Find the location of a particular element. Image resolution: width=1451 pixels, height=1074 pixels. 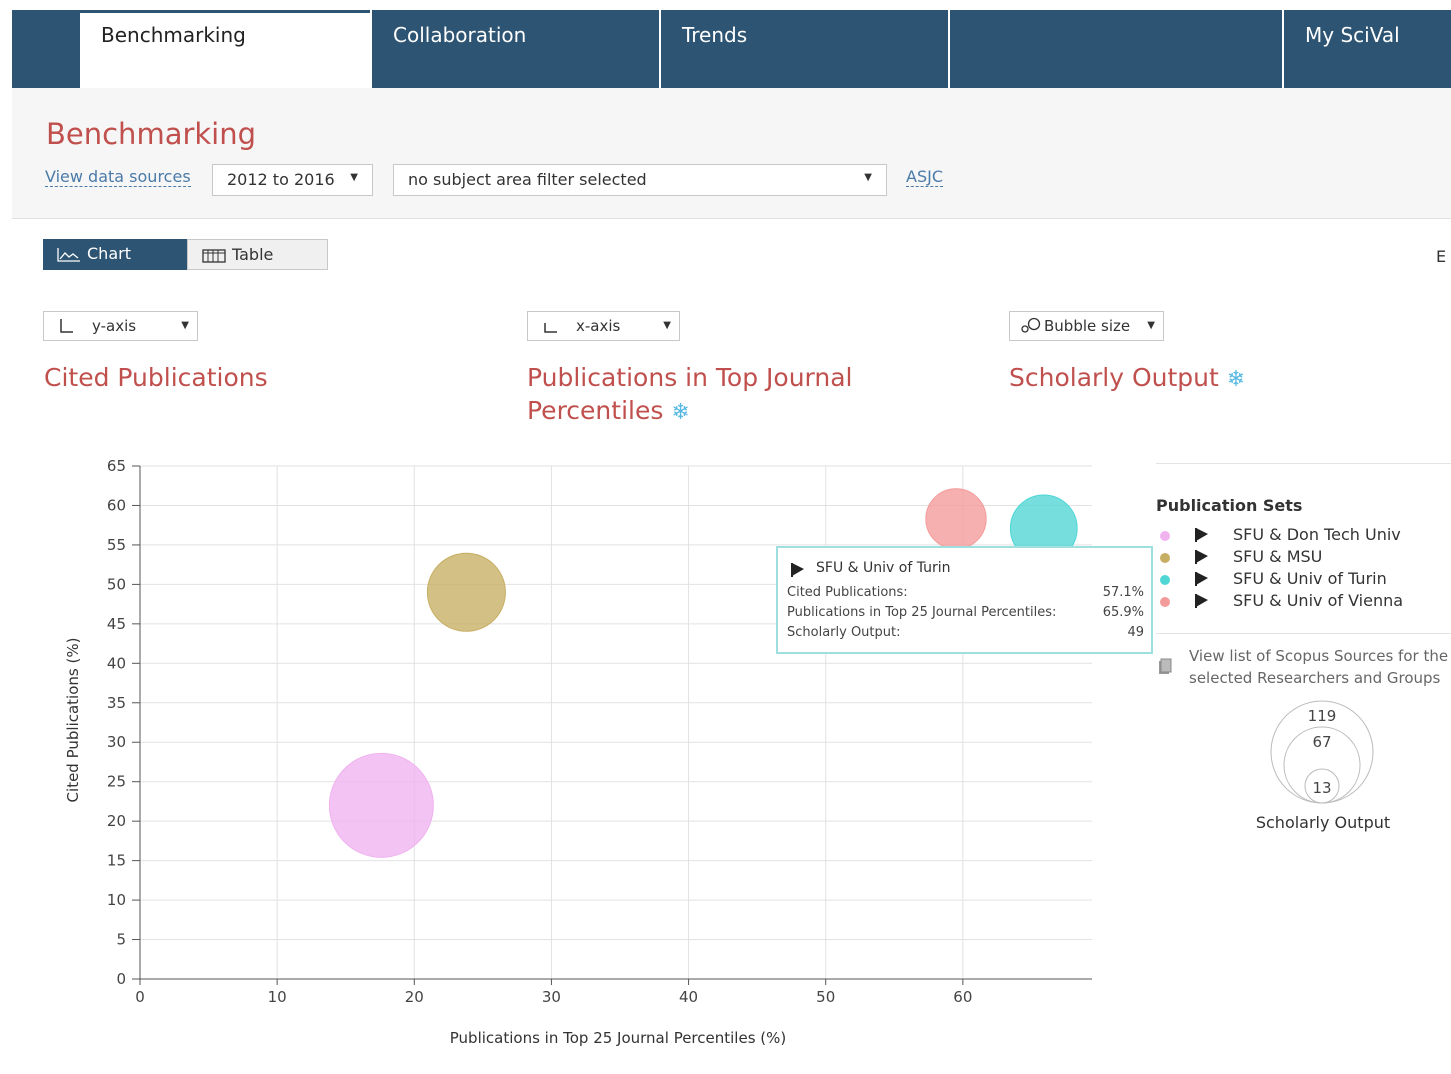

tab-benchmarking: Benchmarking is located at coordinates (225, 49).